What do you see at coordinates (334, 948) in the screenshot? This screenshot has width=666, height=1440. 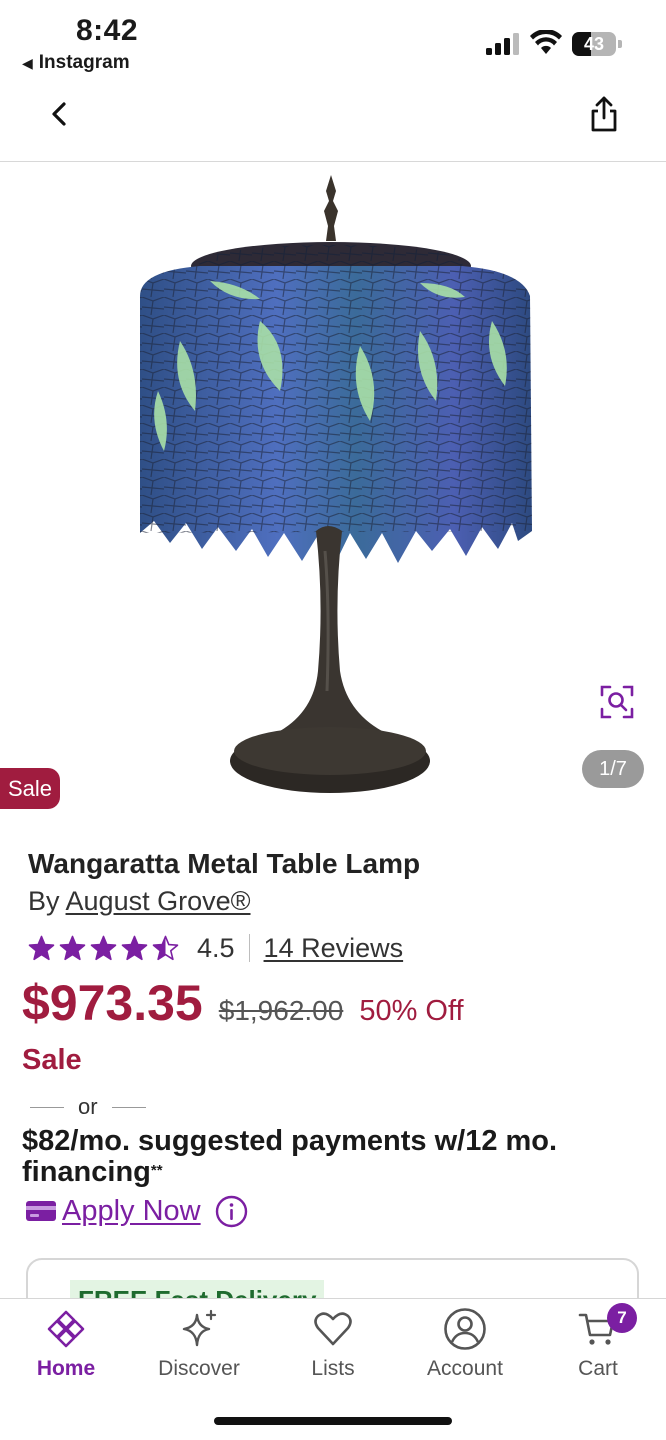 I see `reviews-link: 14 Reviews` at bounding box center [334, 948].